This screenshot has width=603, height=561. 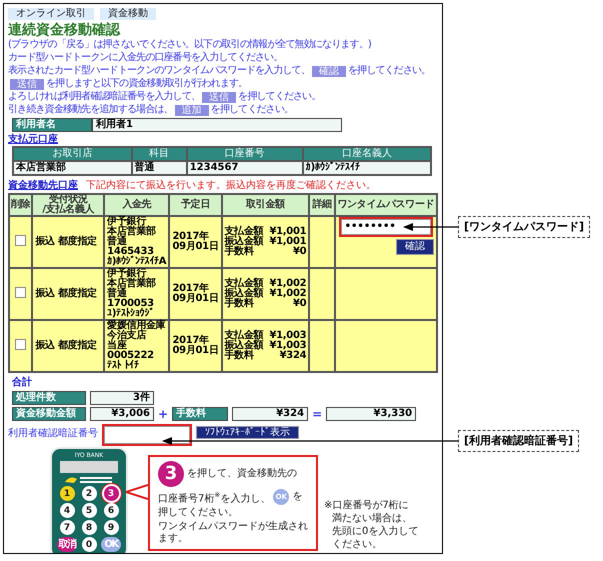 What do you see at coordinates (195, 205) in the screenshot?
I see `column-header: 予定日` at bounding box center [195, 205].